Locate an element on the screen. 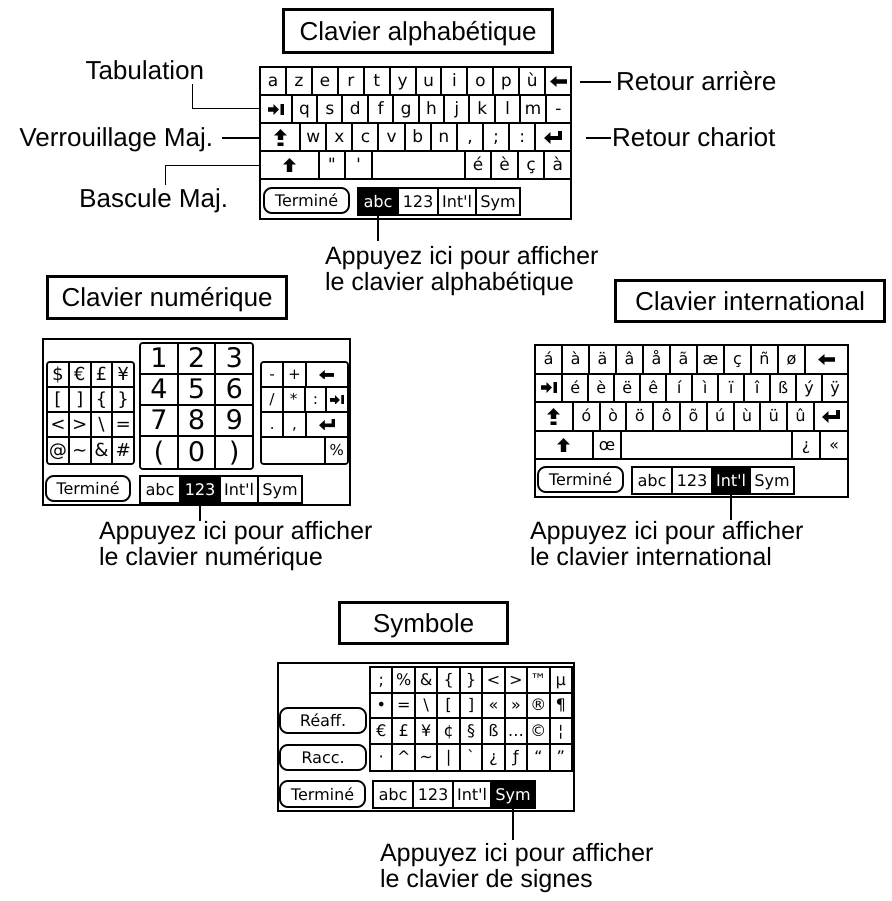 This screenshot has height=901, width=892. keyboard-key: $ is located at coordinates (59, 374).